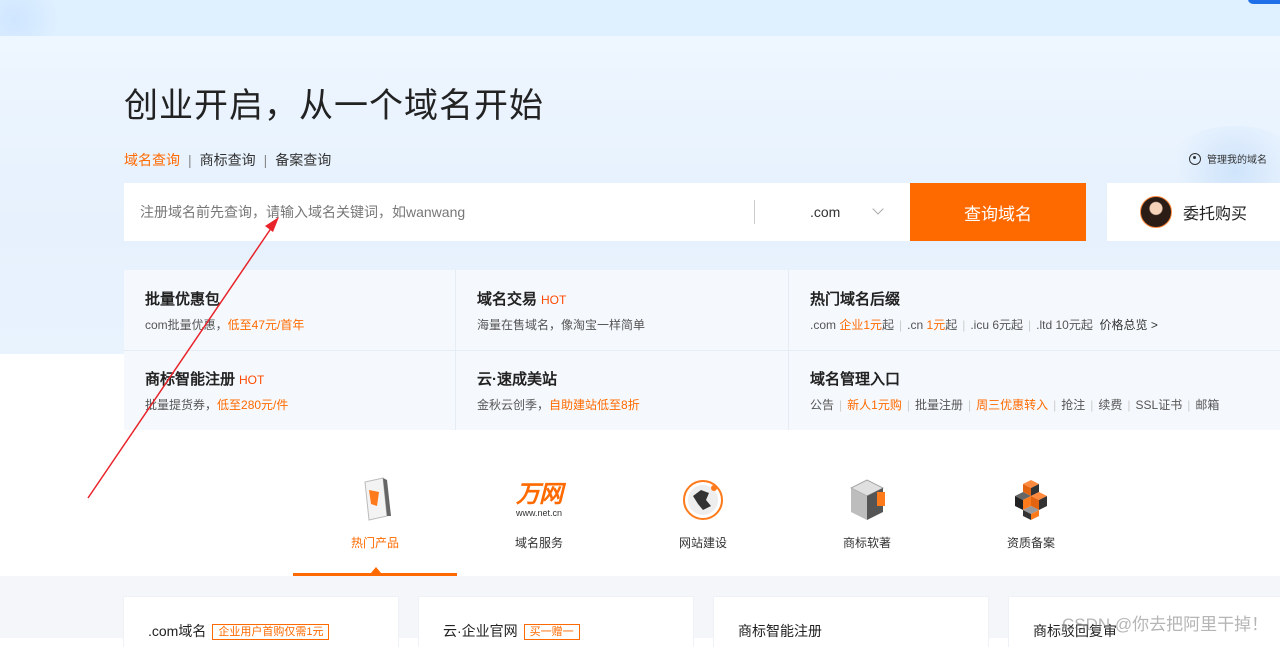 Image resolution: width=1280 pixels, height=647 pixels. I want to click on entrust-label: 委托购买, so click(1215, 214).